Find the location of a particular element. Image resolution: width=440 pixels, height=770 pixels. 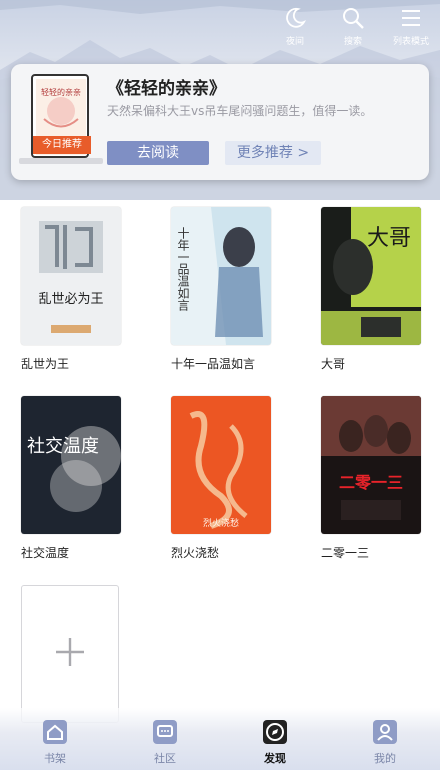

tab-profile-label: 我的 is located at coordinates (385, 758).